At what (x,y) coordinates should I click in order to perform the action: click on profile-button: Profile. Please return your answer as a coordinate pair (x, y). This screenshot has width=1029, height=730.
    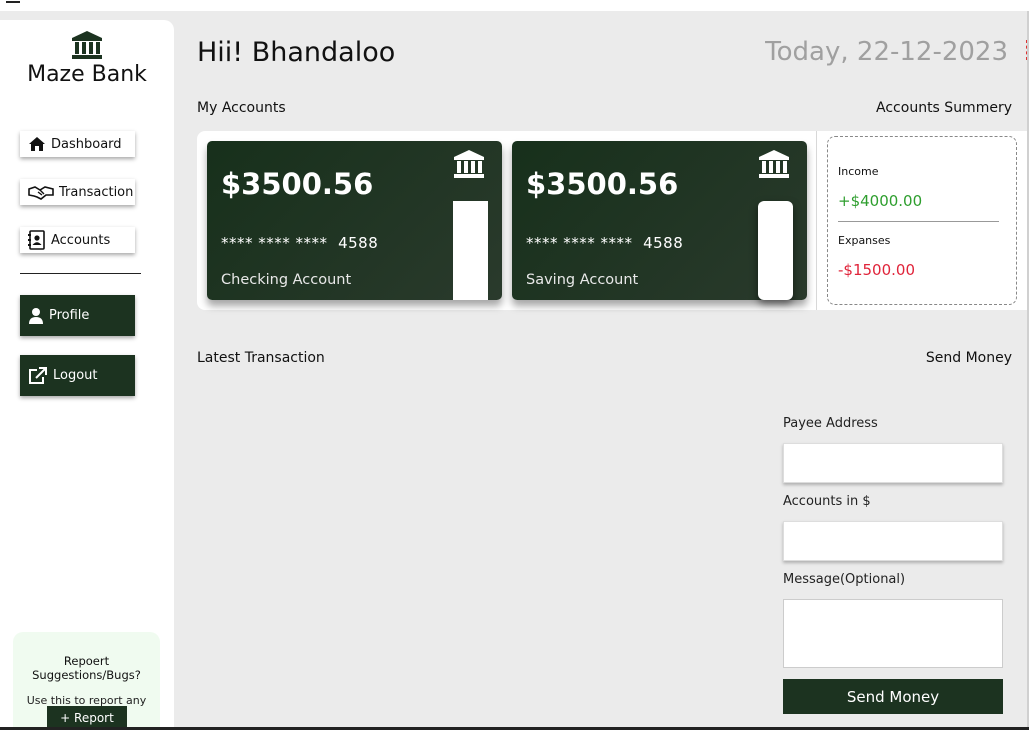
    Looking at the image, I should click on (77, 315).